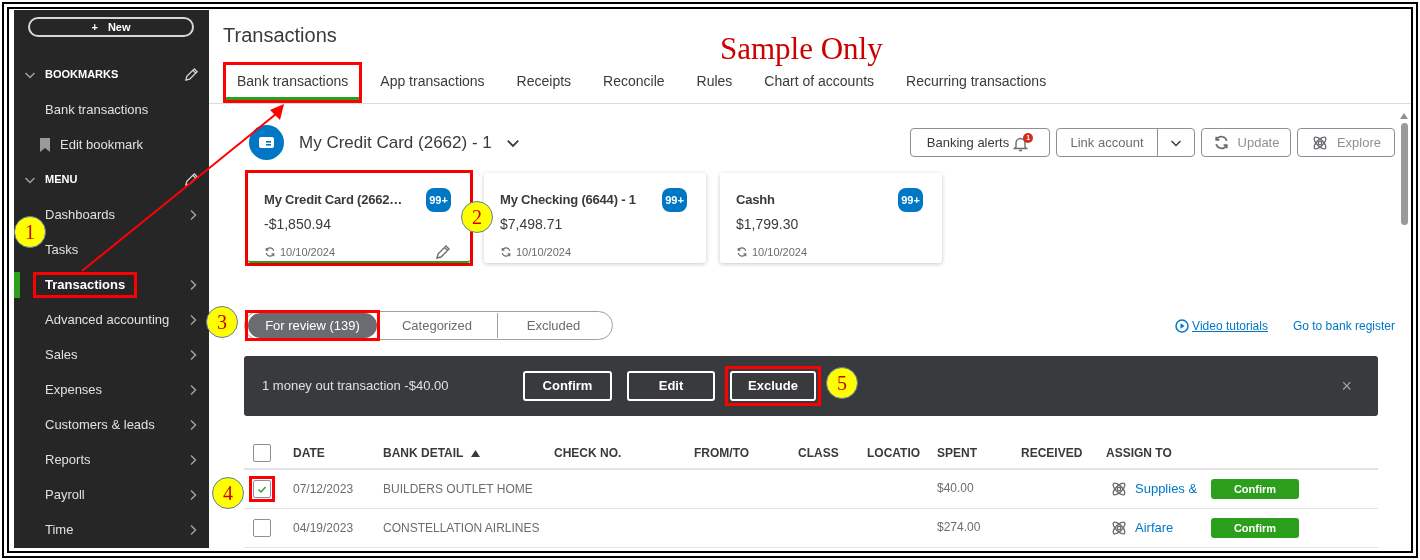 The image size is (1420, 560). I want to click on batch-button: Edit, so click(671, 386).